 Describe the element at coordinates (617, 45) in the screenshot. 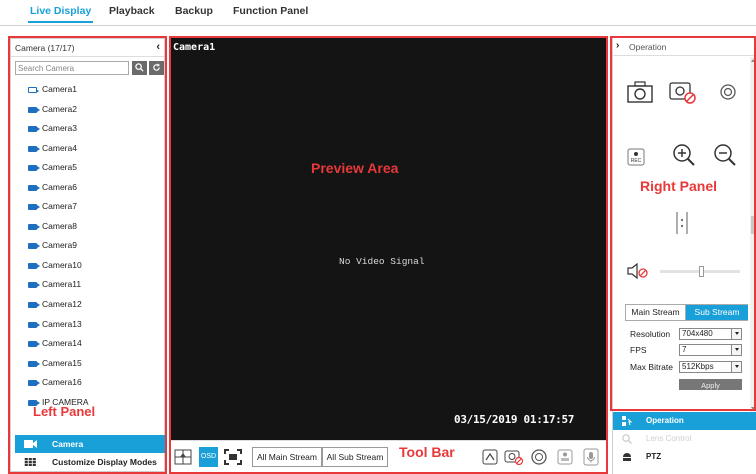

I see `chevron-right-icon: ›` at that location.